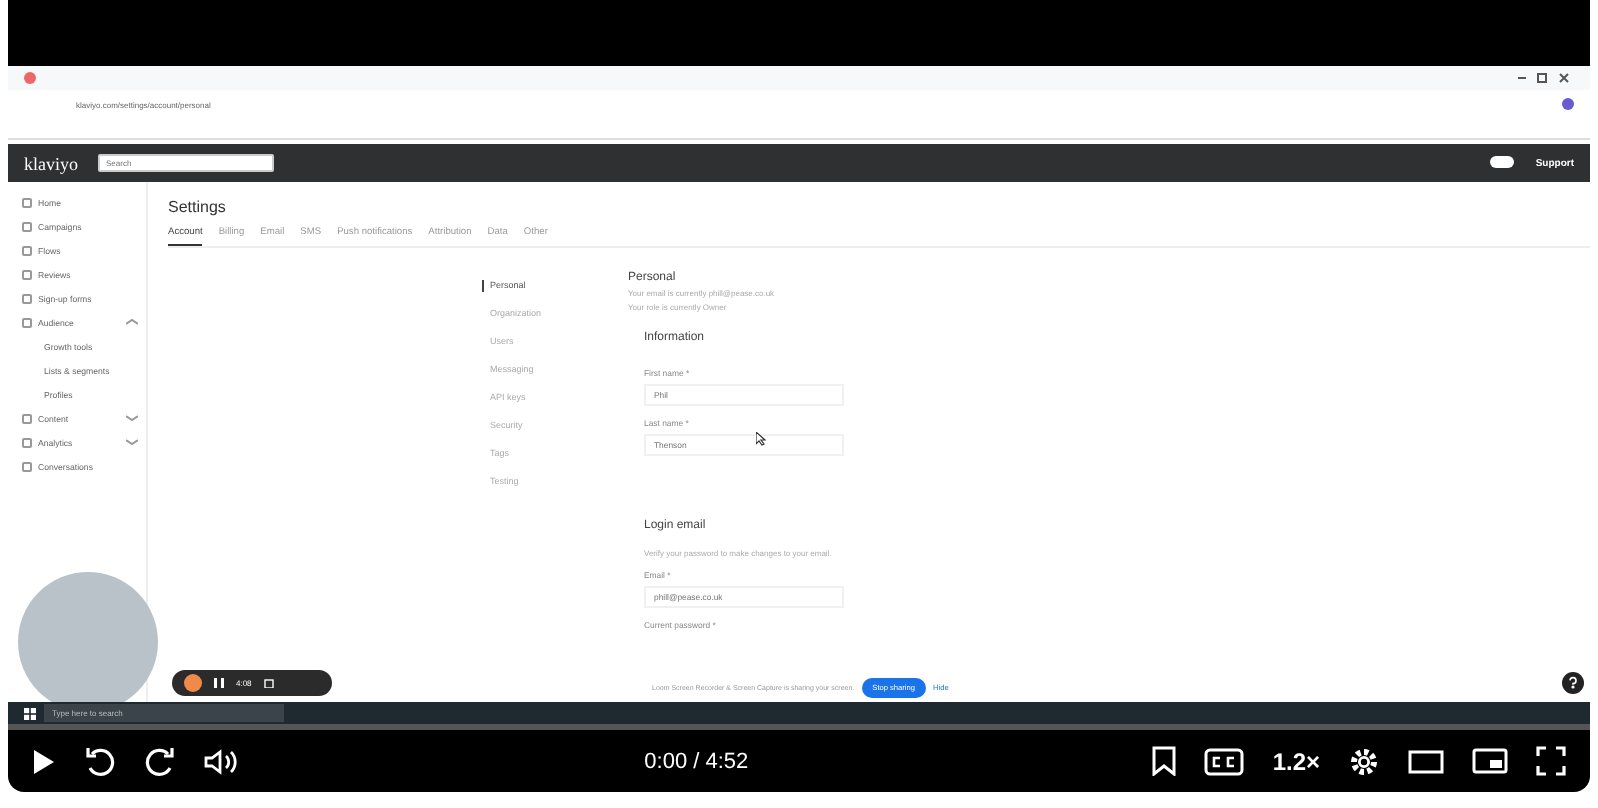 Image resolution: width=1598 pixels, height=808 pixels. Describe the element at coordinates (198, 207) in the screenshot. I see `page-title: Settings` at that location.